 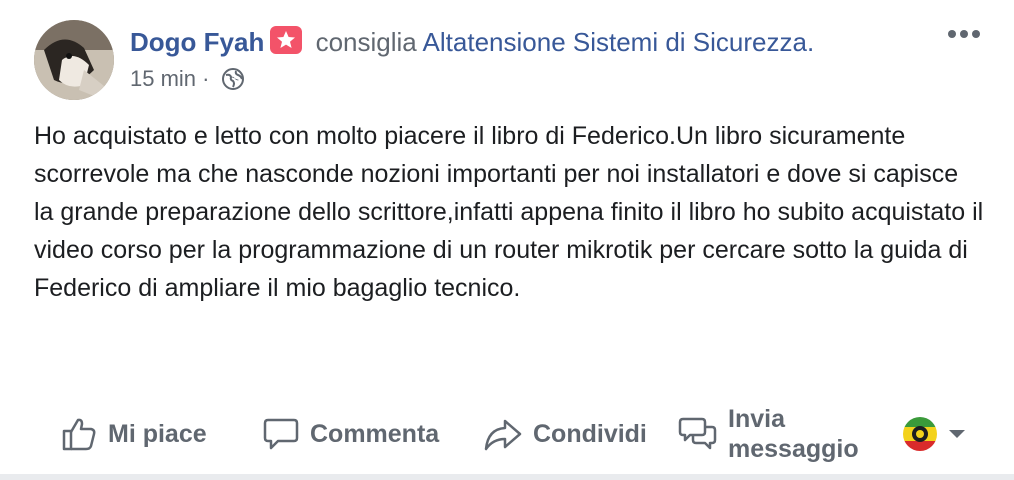 I want to click on divider, so click(x=507, y=477).